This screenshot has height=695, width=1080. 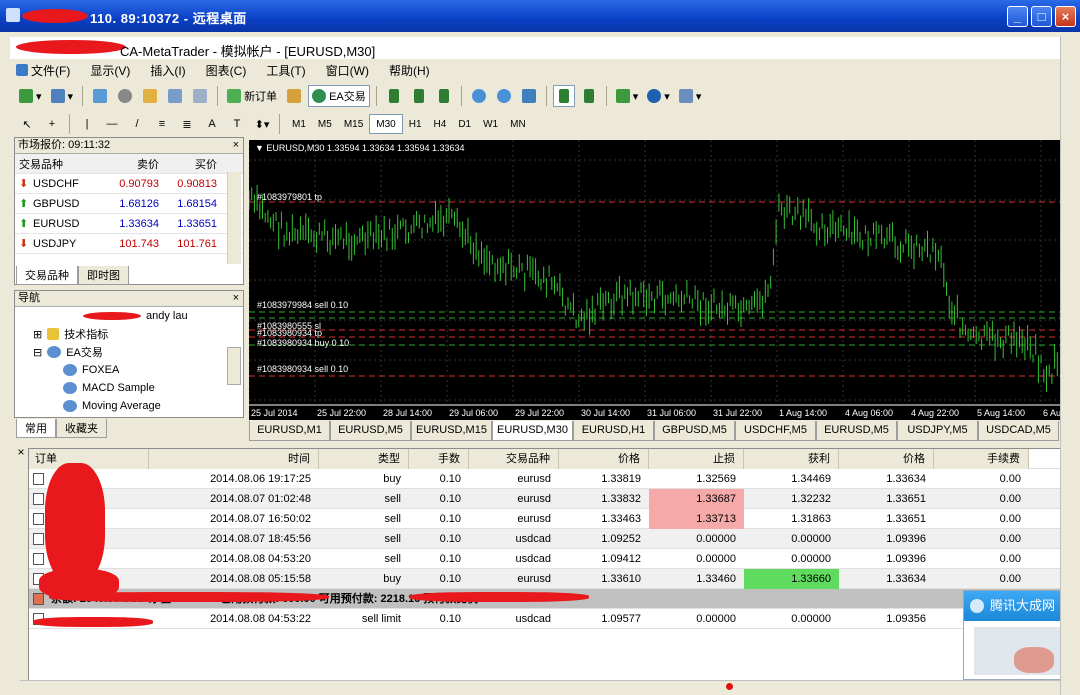 I want to click on chart-shift-button, so click(x=589, y=96).